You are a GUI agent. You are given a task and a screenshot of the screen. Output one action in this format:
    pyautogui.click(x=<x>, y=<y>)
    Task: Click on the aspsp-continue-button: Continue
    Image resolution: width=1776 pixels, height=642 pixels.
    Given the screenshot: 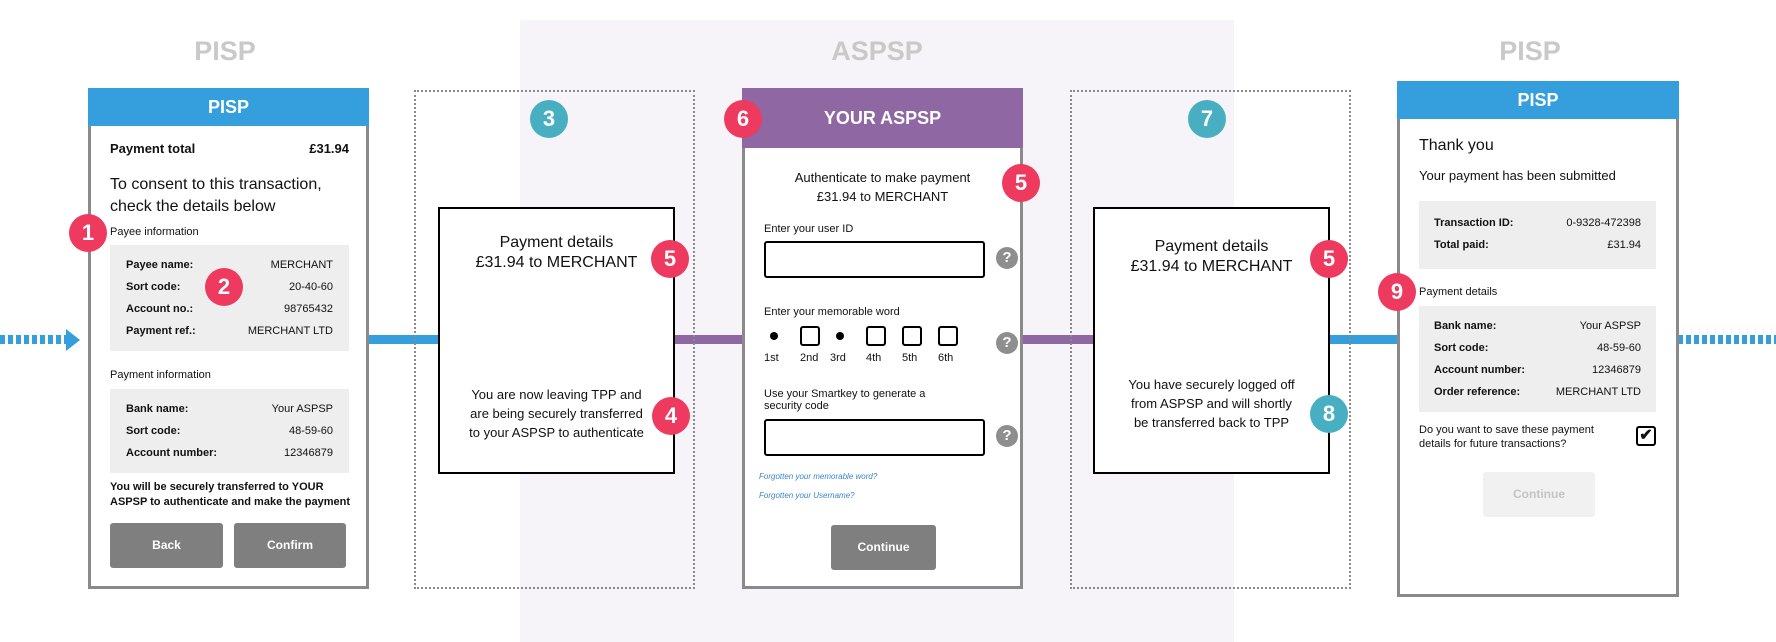 What is the action you would take?
    pyautogui.click(x=883, y=547)
    